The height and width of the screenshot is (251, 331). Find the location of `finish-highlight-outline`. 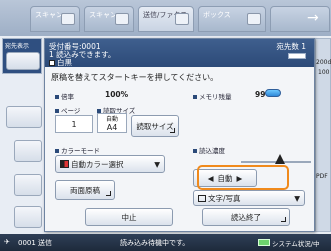

finish-highlight-outline is located at coordinates (243, 177).